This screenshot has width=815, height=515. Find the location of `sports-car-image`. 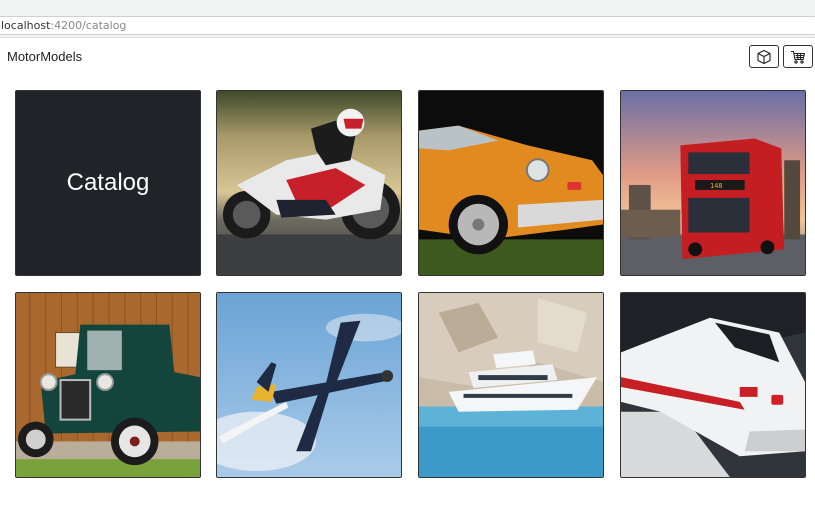

sports-car-image is located at coordinates (511, 183).